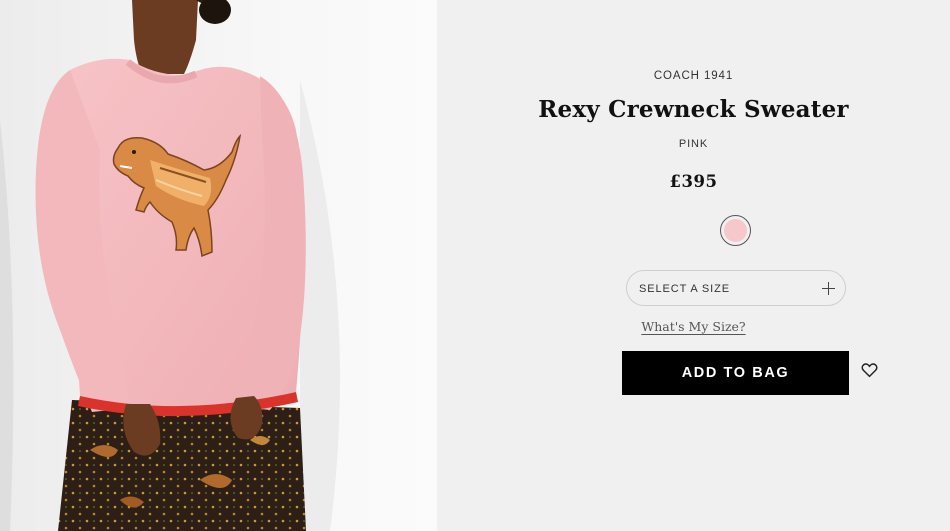 Image resolution: width=950 pixels, height=531 pixels. I want to click on size-guide-link: What's My Size?, so click(693, 326).